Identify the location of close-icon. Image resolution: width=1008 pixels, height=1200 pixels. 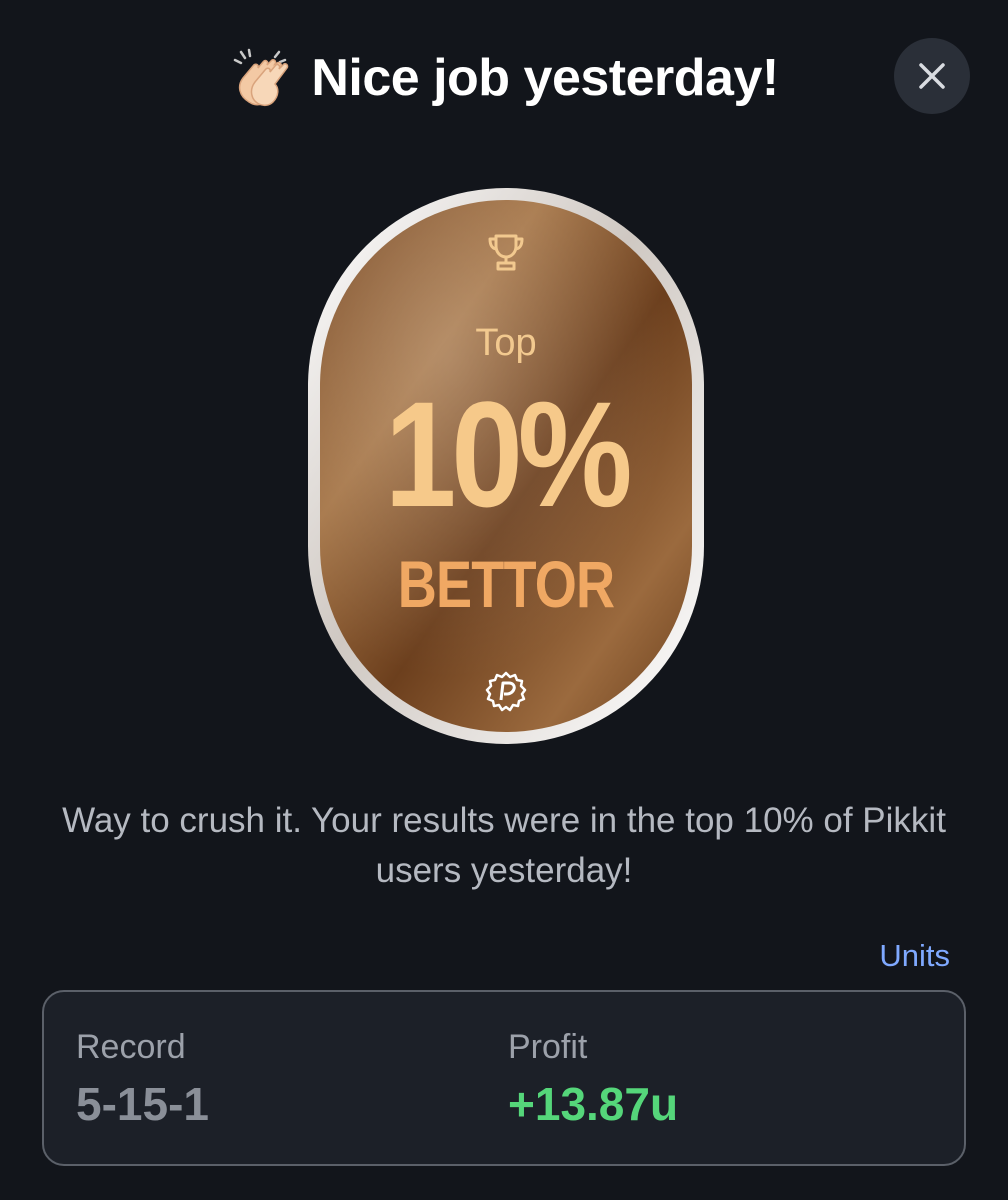
(932, 76).